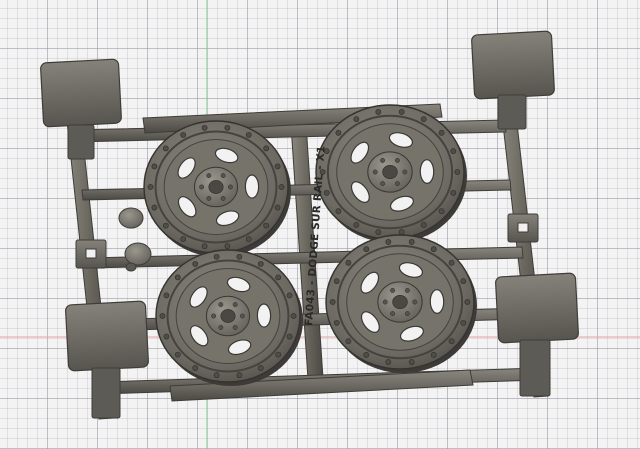 This screenshot has height=449, width=640. I want to click on bracket-bottom-right, so click(535, 368).